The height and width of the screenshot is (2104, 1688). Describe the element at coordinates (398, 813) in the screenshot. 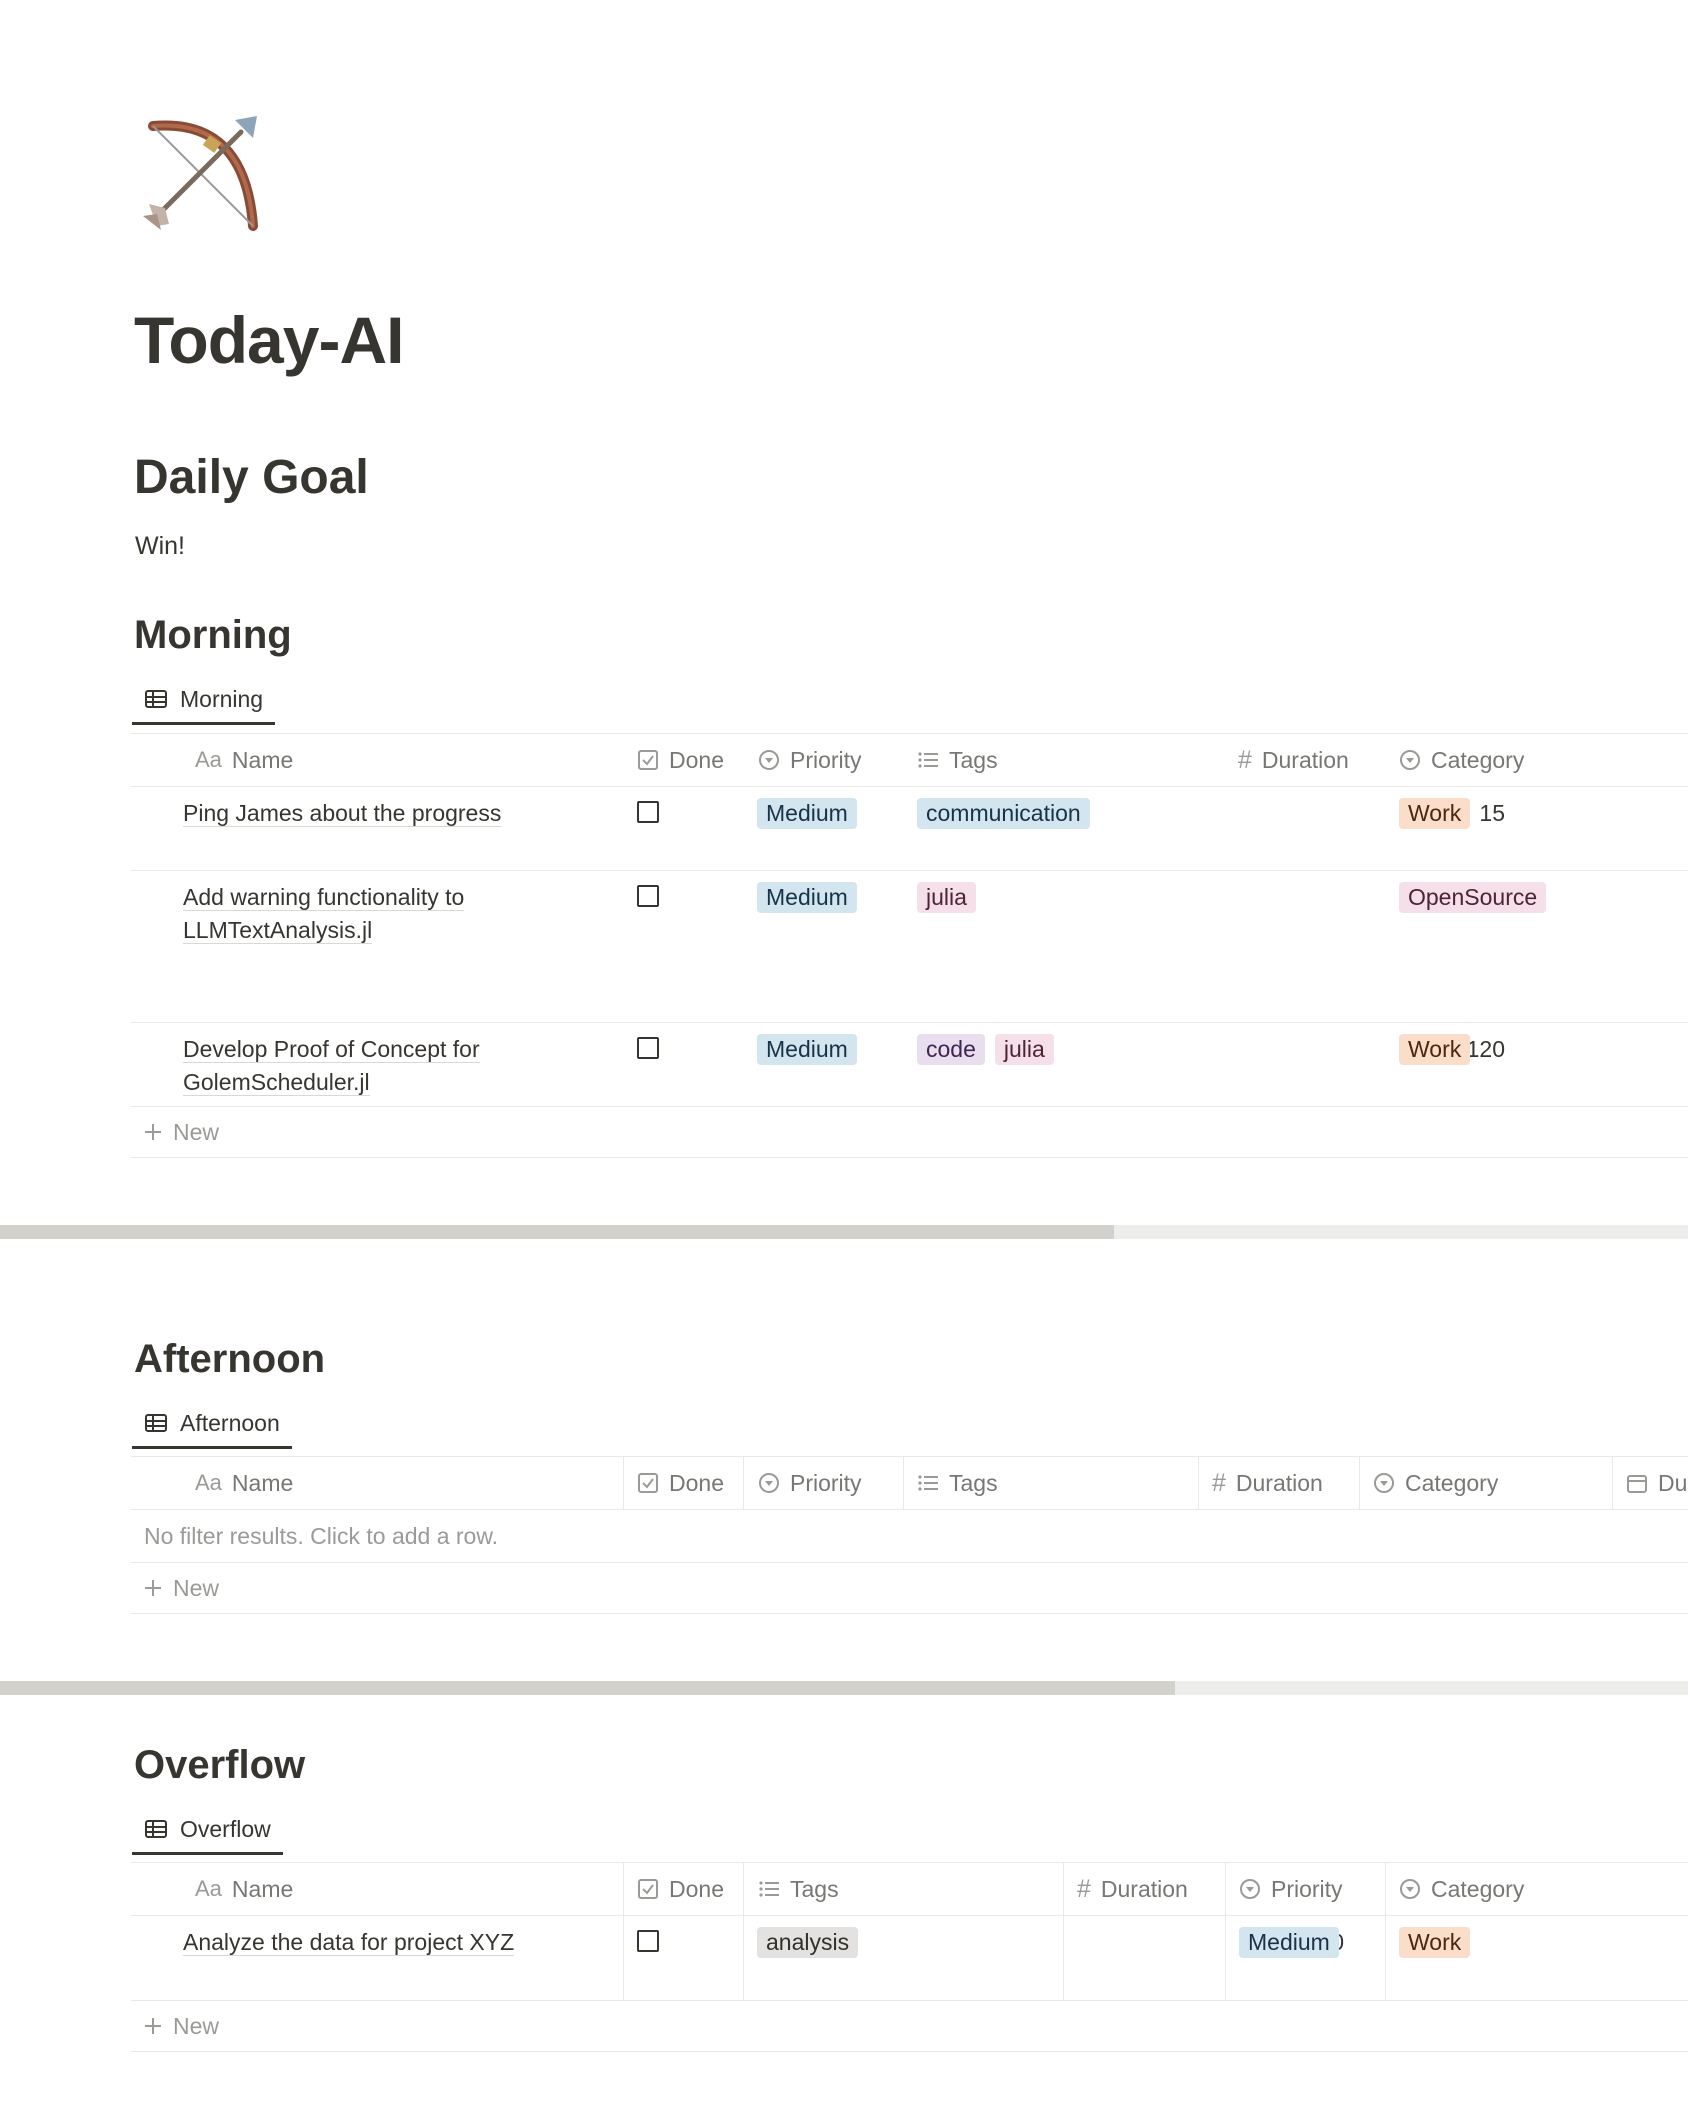

I see `row-name: Ping James about the progress` at that location.